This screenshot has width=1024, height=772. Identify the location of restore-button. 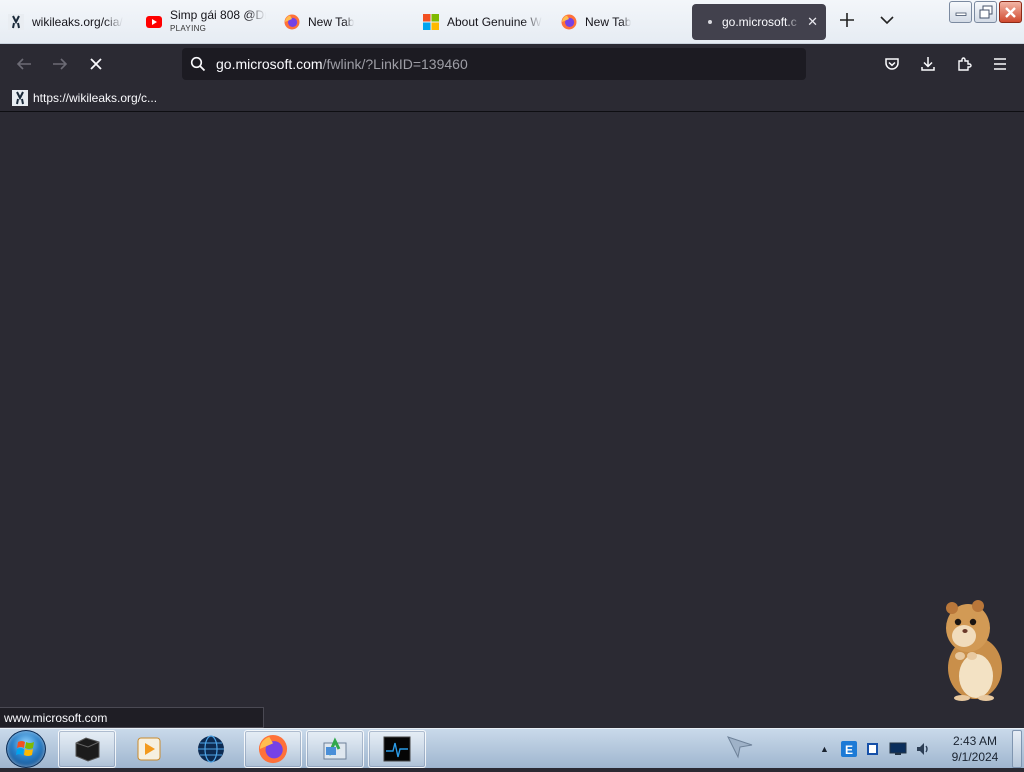
(985, 12).